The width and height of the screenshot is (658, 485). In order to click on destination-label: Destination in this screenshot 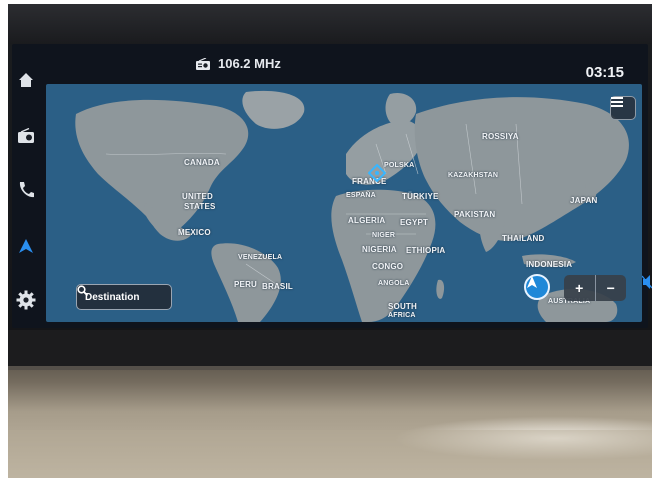, I will do `click(112, 297)`.